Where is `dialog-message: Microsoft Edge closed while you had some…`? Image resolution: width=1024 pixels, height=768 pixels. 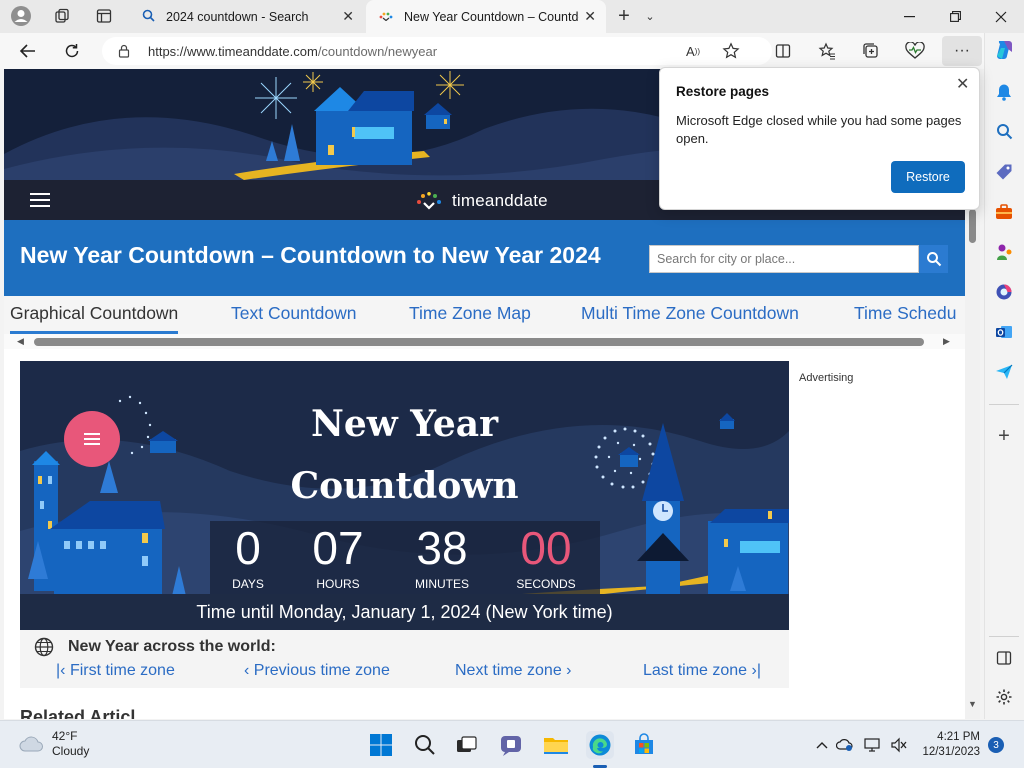 dialog-message: Microsoft Edge closed while you had some… is located at coordinates (819, 129).